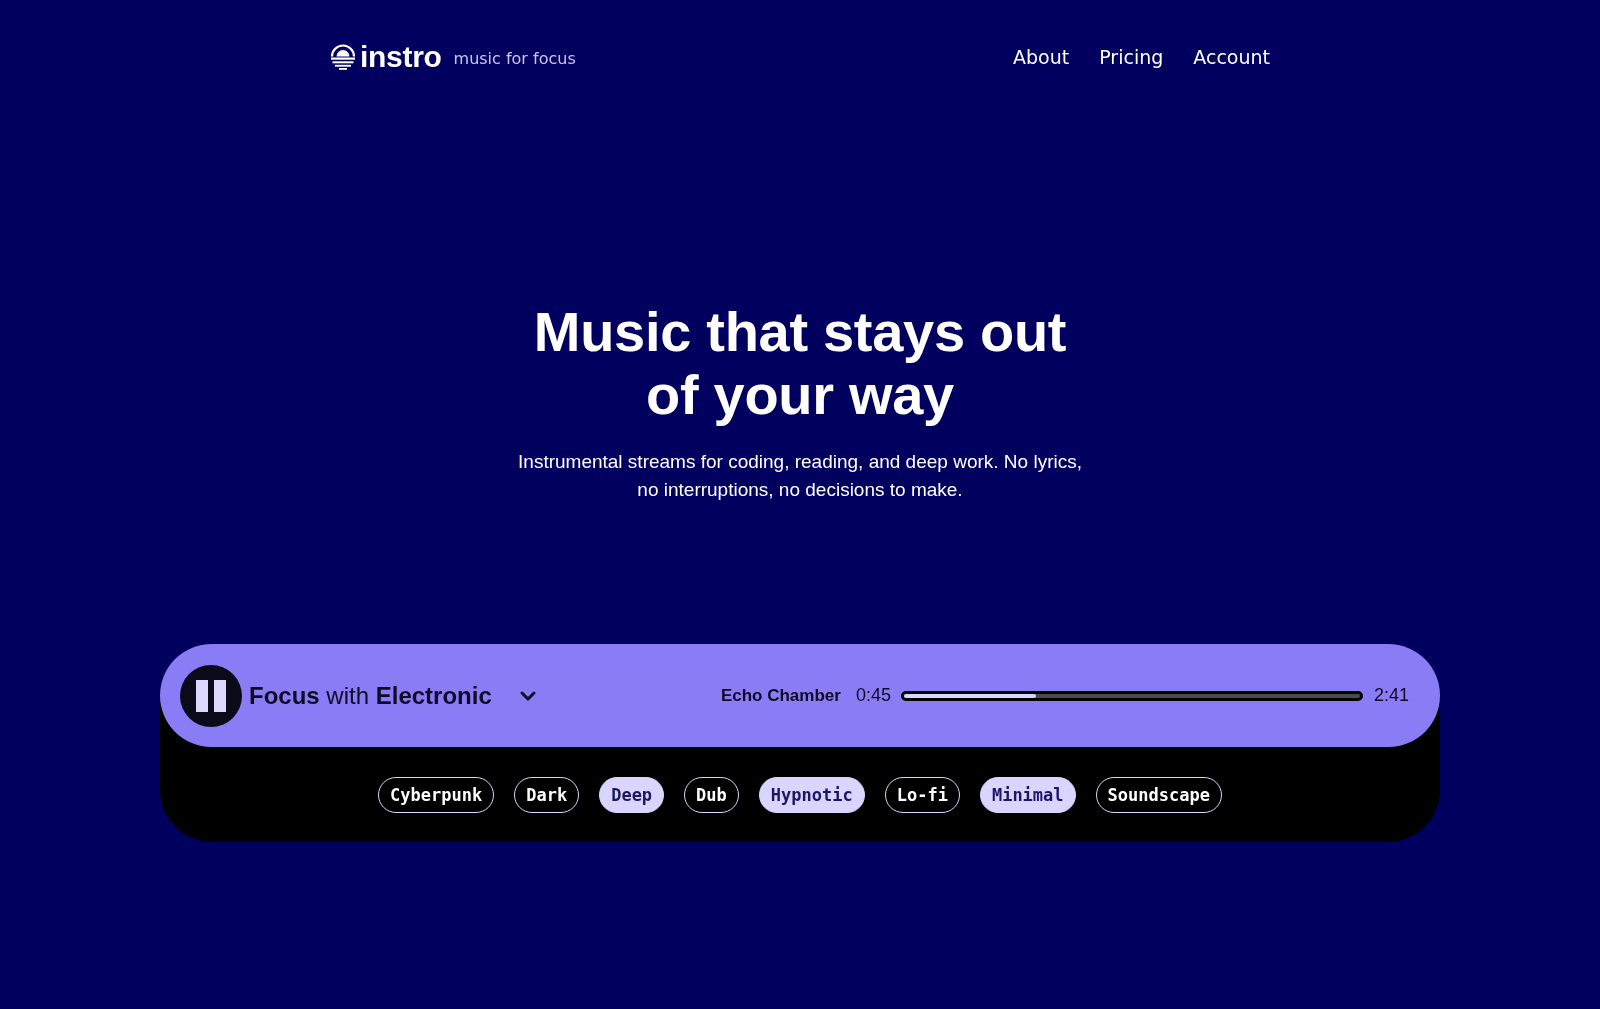  I want to click on elapsed-time: 0:45, so click(873, 695).